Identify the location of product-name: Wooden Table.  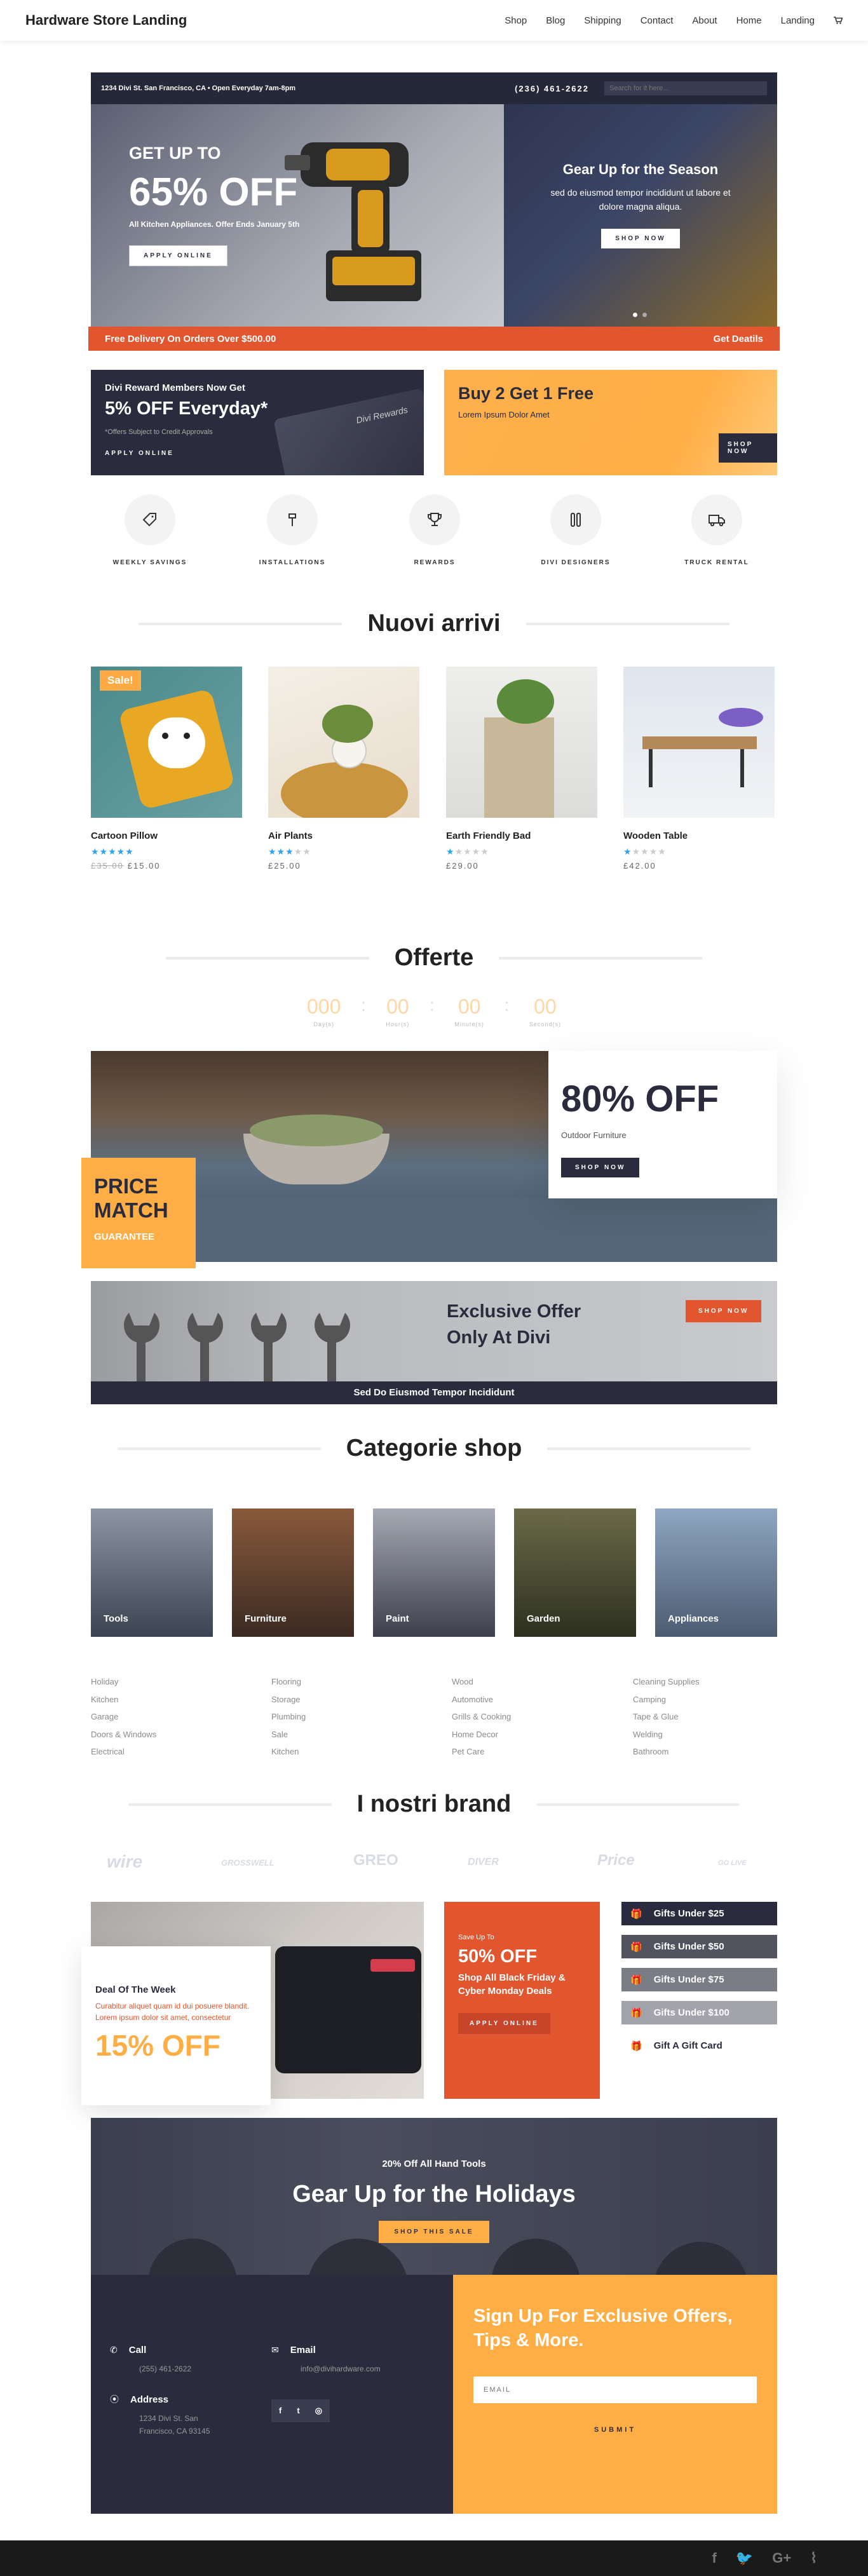
(699, 836).